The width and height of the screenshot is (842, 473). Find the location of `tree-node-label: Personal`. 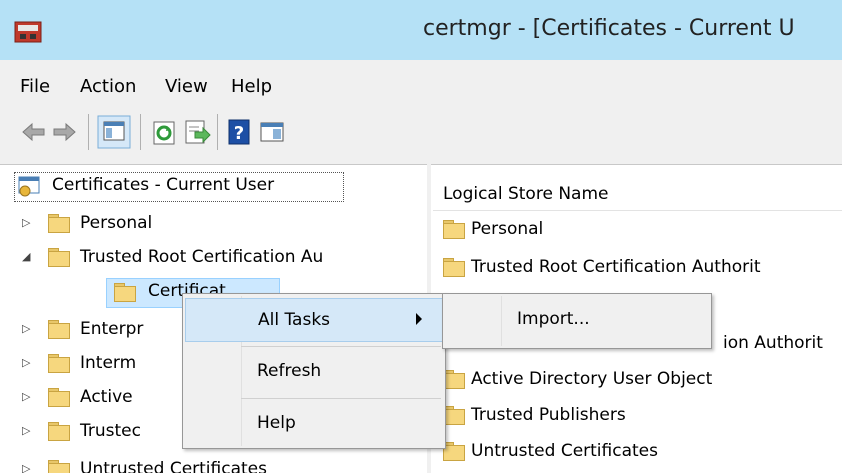

tree-node-label: Personal is located at coordinates (116, 223).